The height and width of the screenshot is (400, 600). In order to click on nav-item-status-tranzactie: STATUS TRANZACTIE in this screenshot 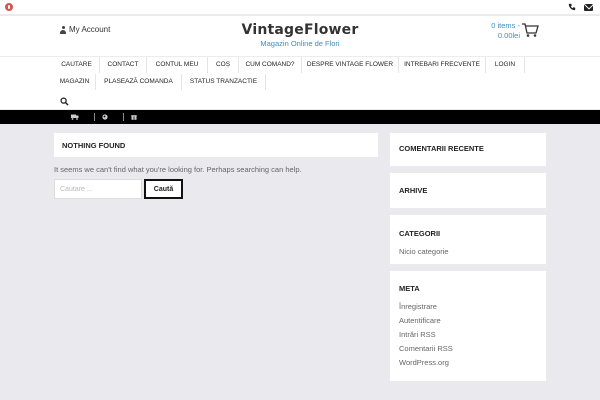, I will do `click(224, 82)`.